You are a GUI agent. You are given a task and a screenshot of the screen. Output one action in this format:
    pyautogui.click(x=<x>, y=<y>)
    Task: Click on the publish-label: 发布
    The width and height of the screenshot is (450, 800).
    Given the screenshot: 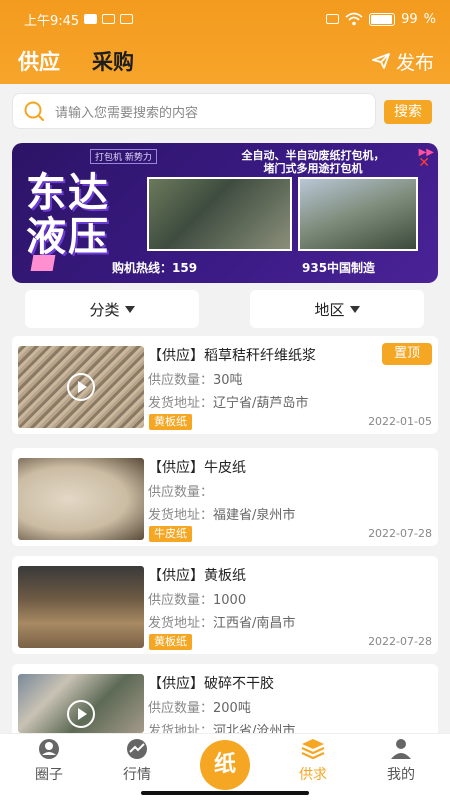 What is the action you would take?
    pyautogui.click(x=414, y=62)
    